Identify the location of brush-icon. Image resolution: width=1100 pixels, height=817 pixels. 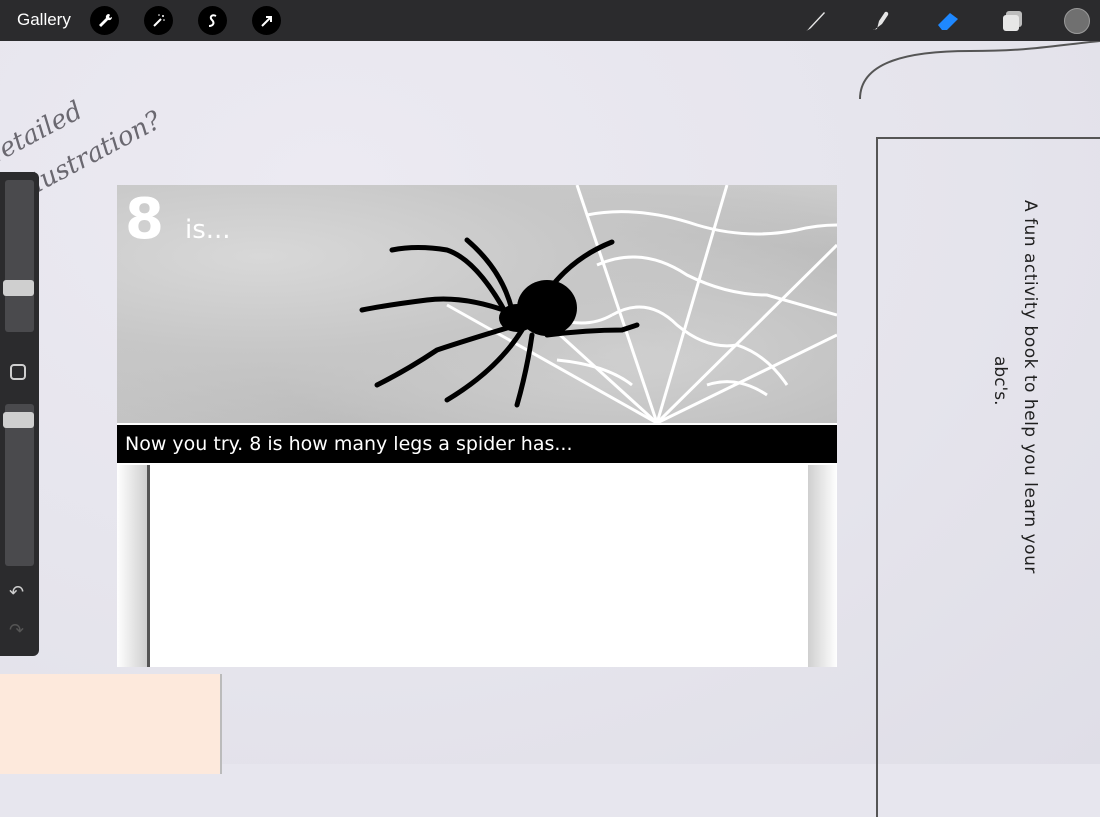
(816, 21).